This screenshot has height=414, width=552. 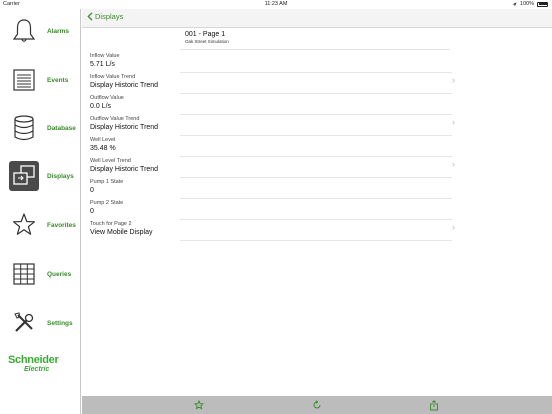 What do you see at coordinates (115, 119) in the screenshot?
I see `row-label: Outflow Value Trend` at bounding box center [115, 119].